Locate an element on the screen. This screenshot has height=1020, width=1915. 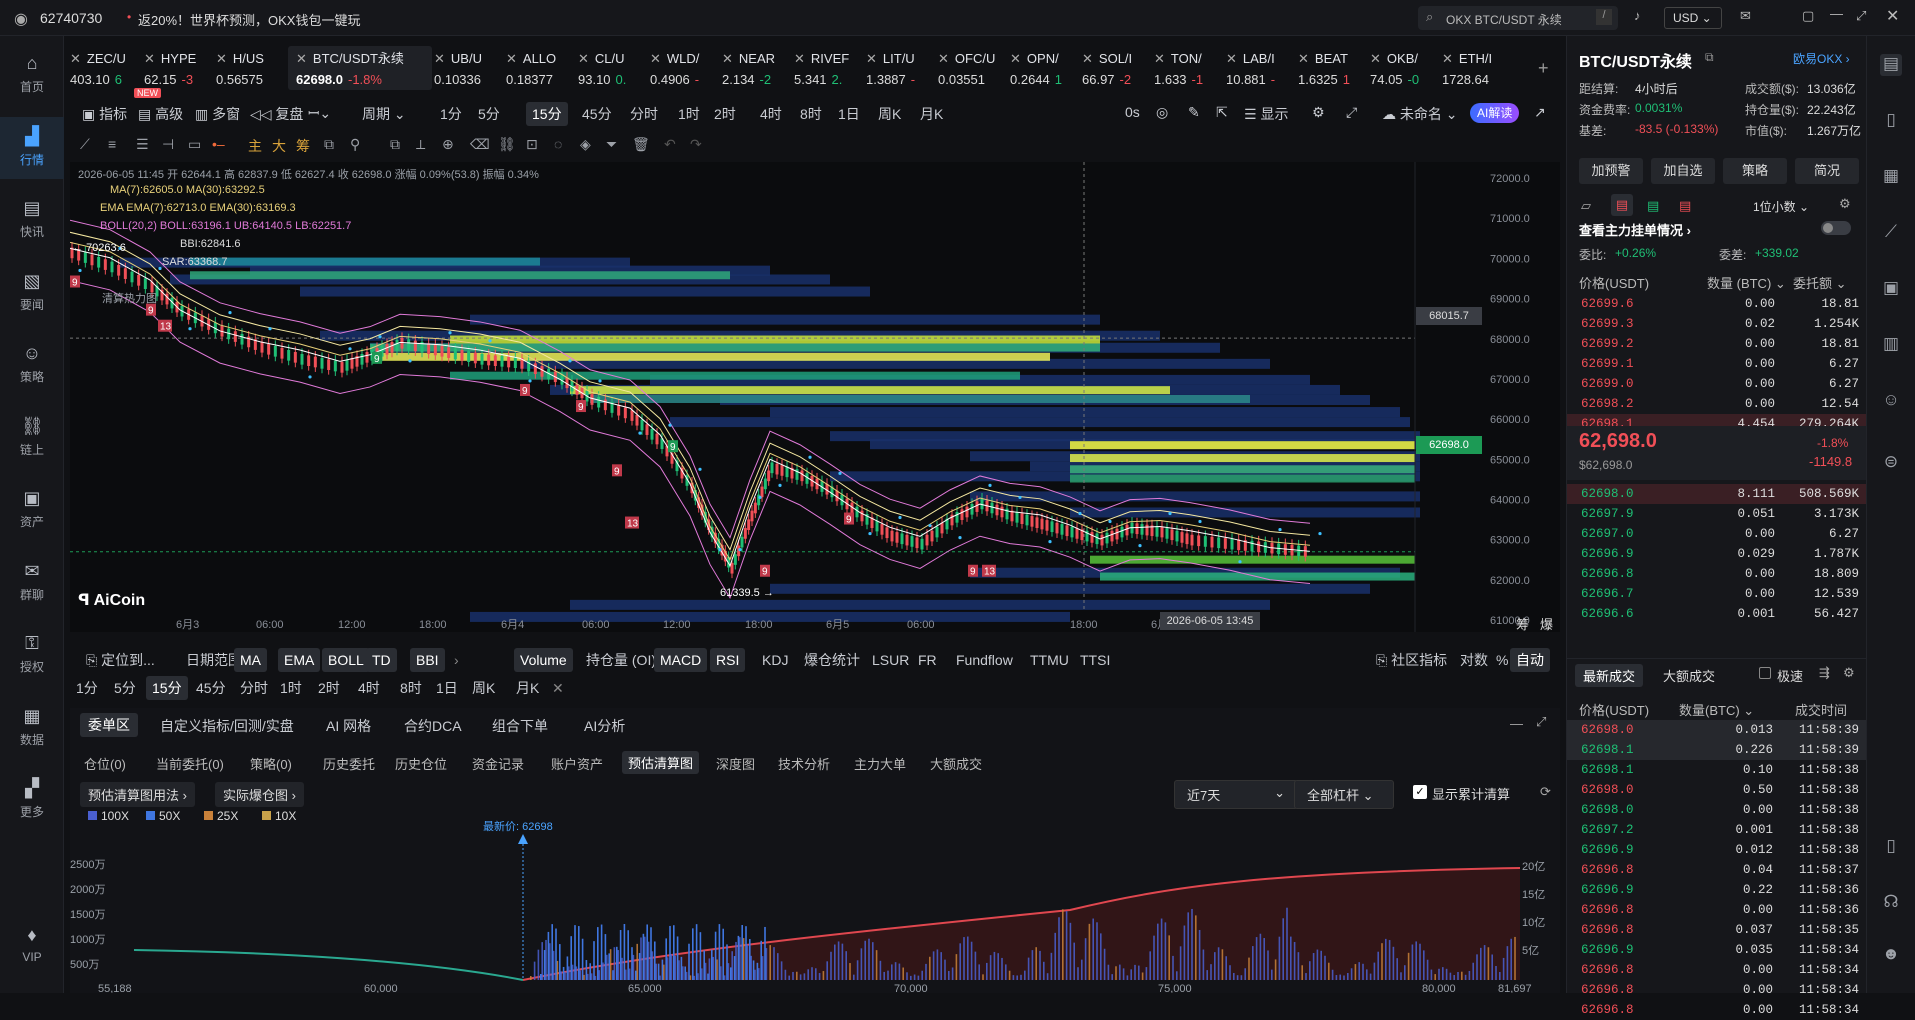
ai-interpret-button: AI解读 is located at coordinates (1495, 113).